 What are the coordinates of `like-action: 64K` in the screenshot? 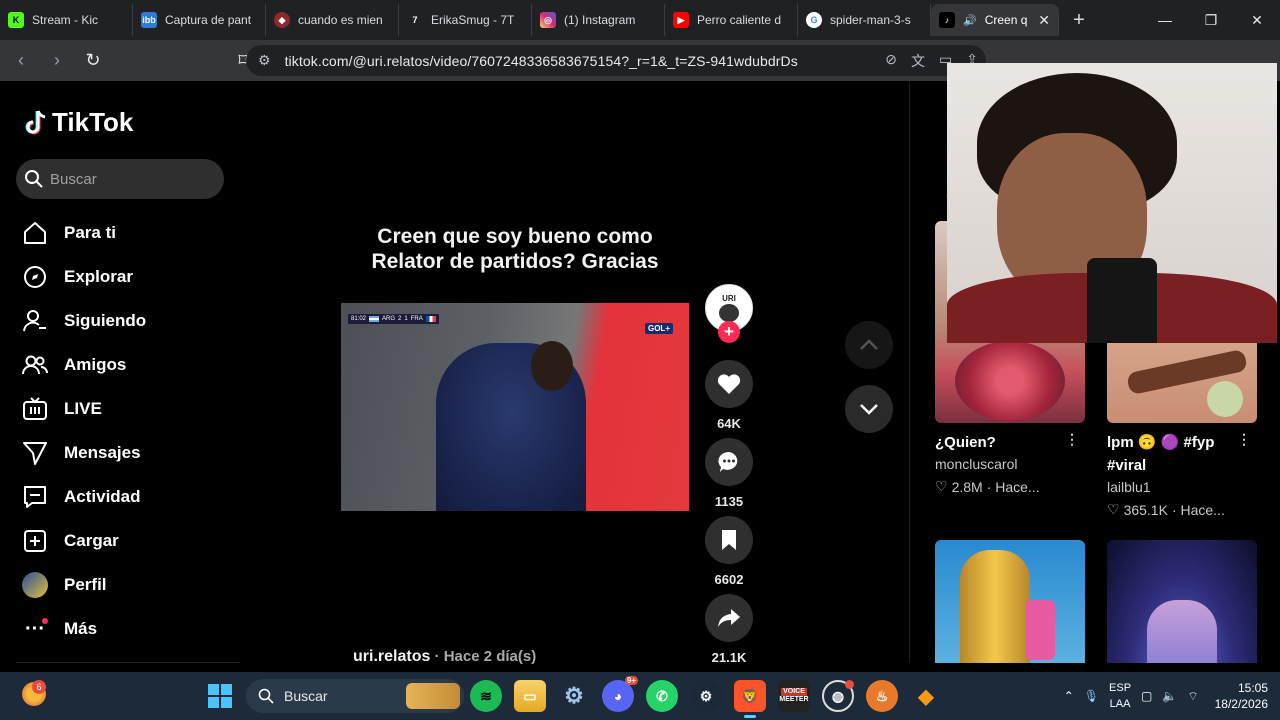 It's located at (729, 395).